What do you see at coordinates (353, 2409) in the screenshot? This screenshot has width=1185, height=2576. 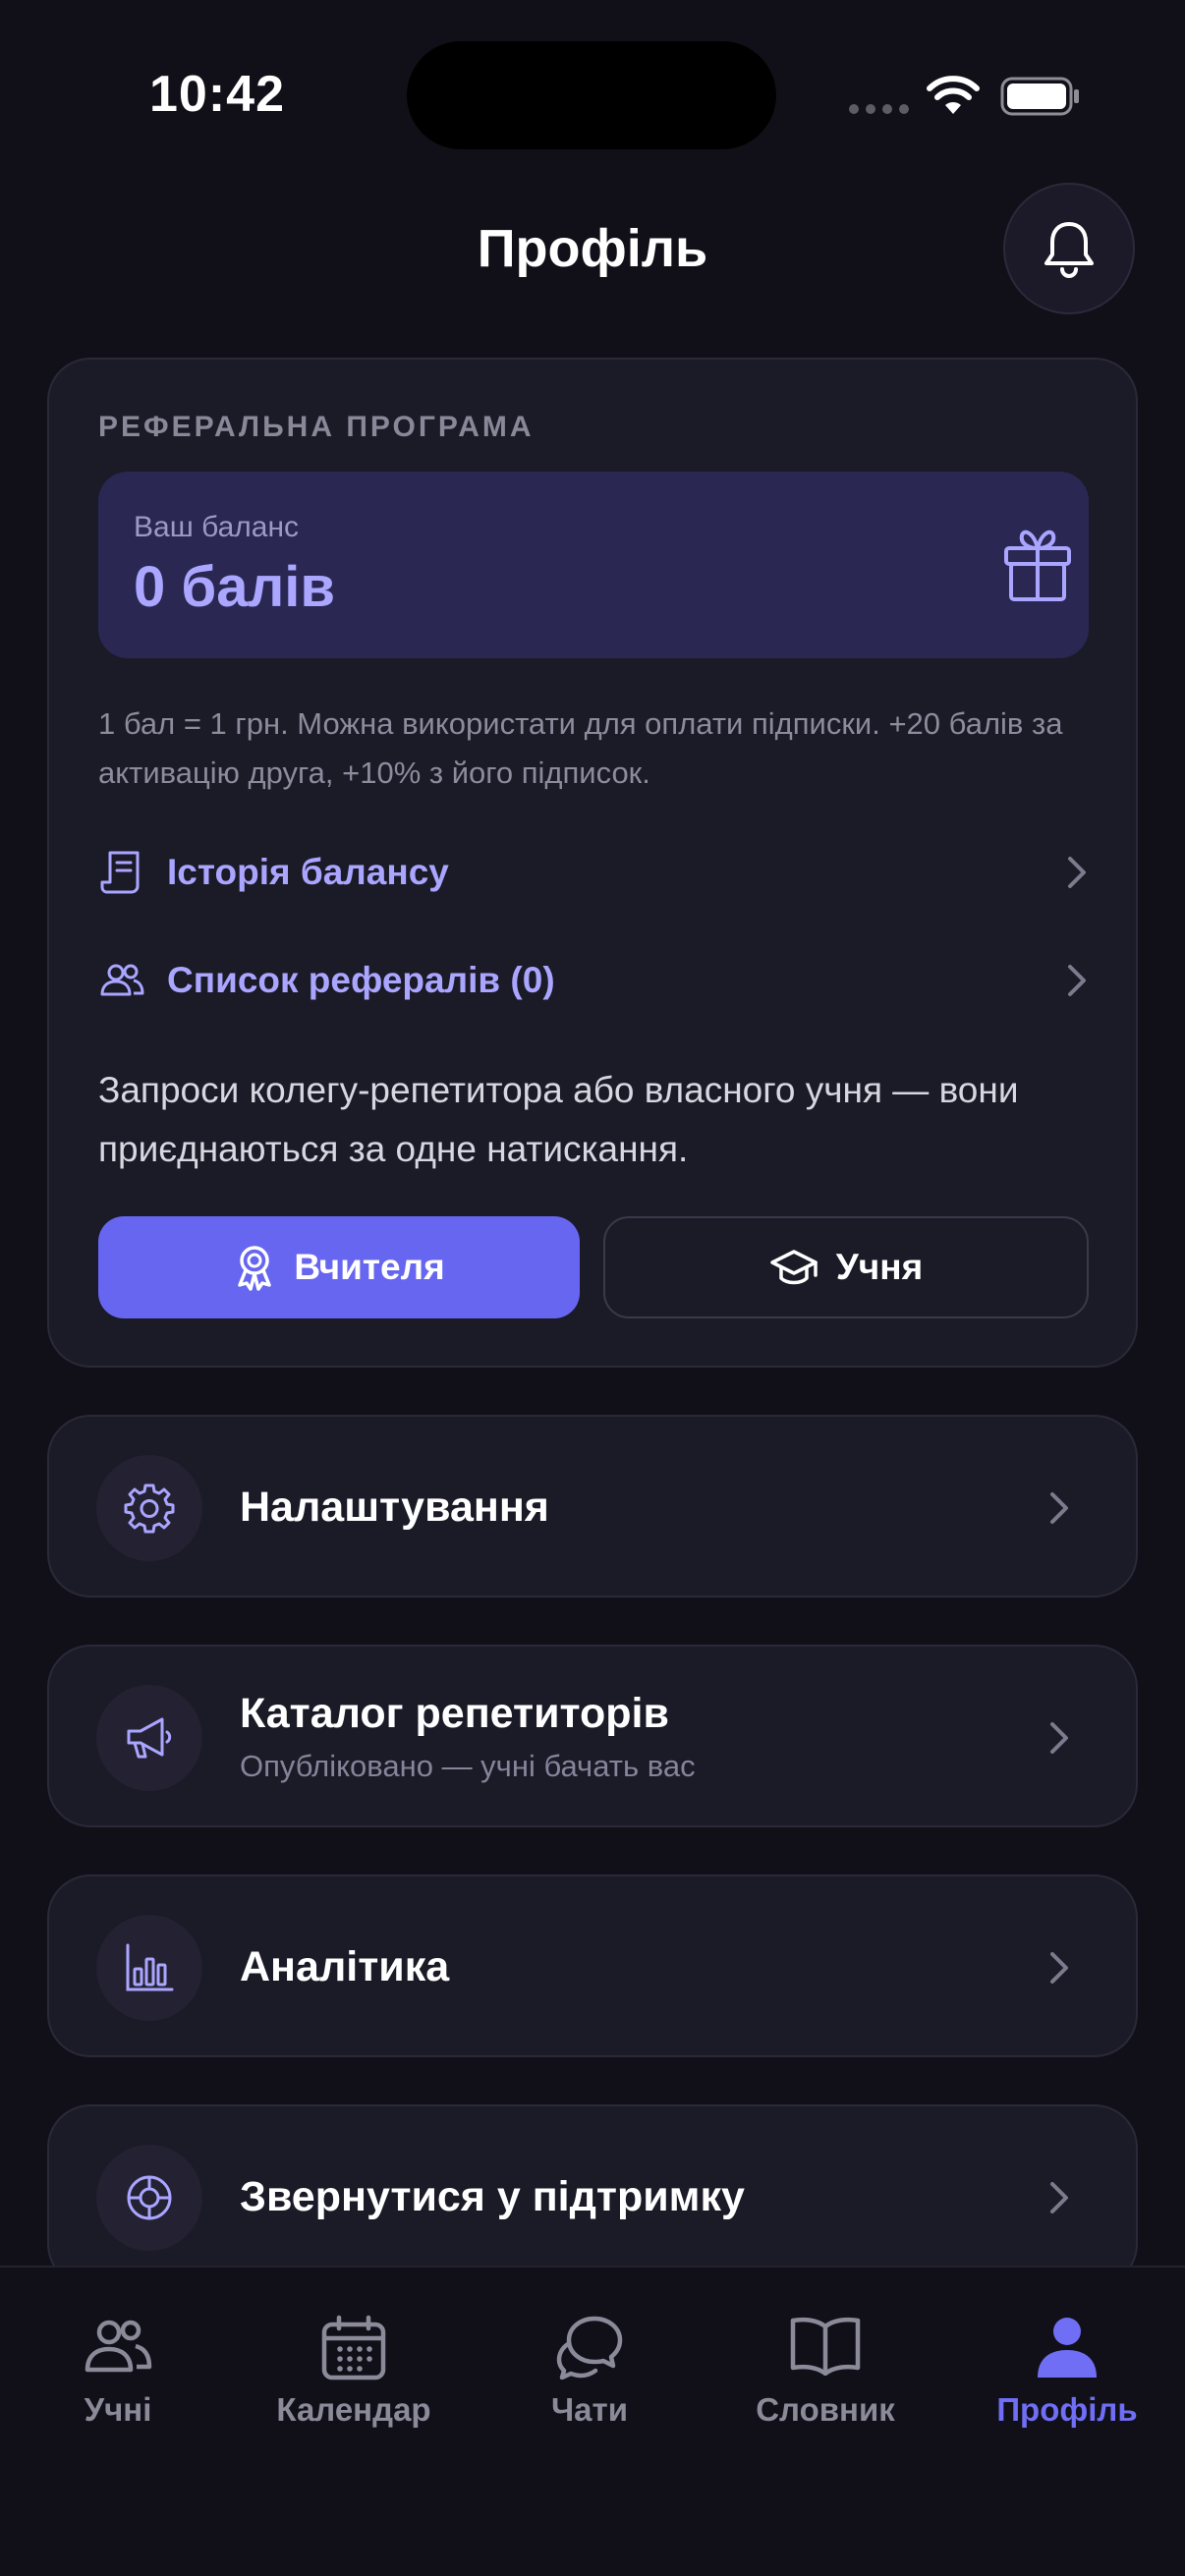 I see `tab-calendar-label: Календар` at bounding box center [353, 2409].